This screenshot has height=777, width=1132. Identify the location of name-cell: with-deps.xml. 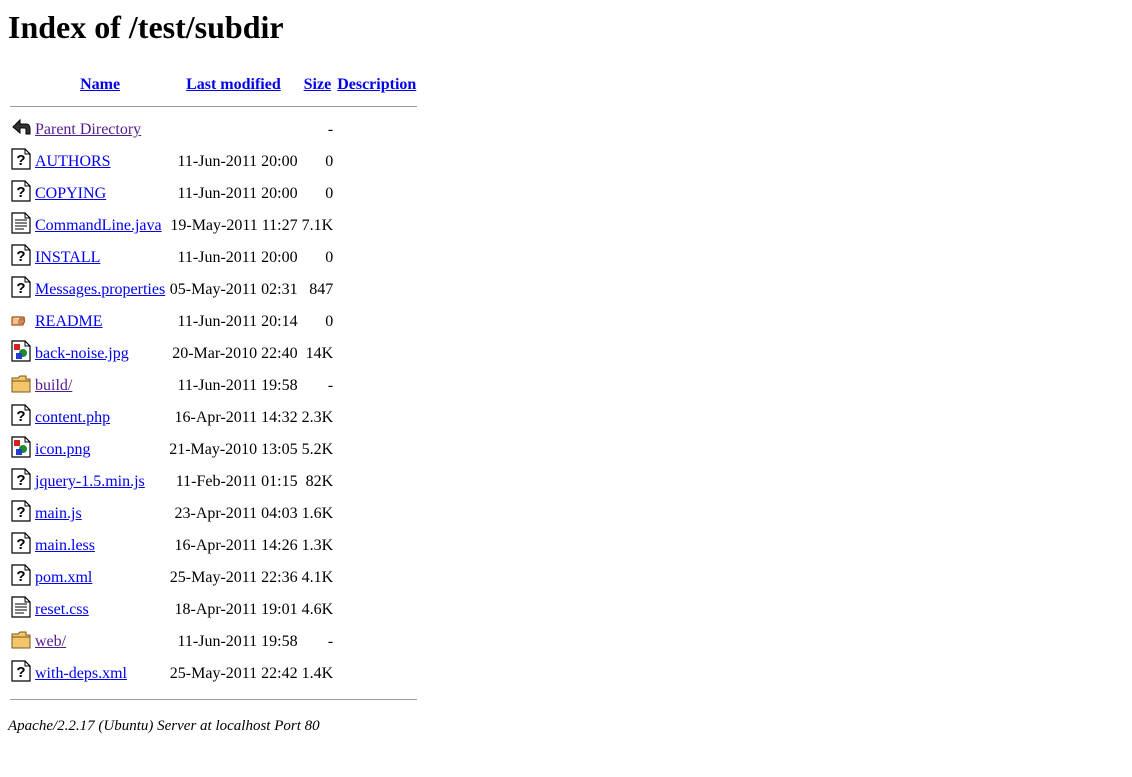
(100, 674).